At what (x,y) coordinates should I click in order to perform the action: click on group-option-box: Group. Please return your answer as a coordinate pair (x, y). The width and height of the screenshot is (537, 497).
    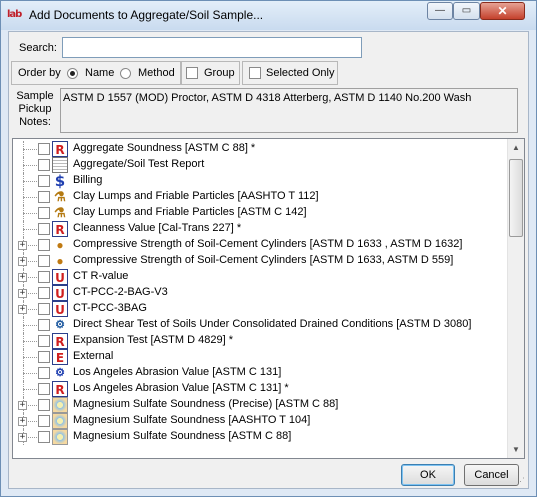
    Looking at the image, I should click on (210, 73).